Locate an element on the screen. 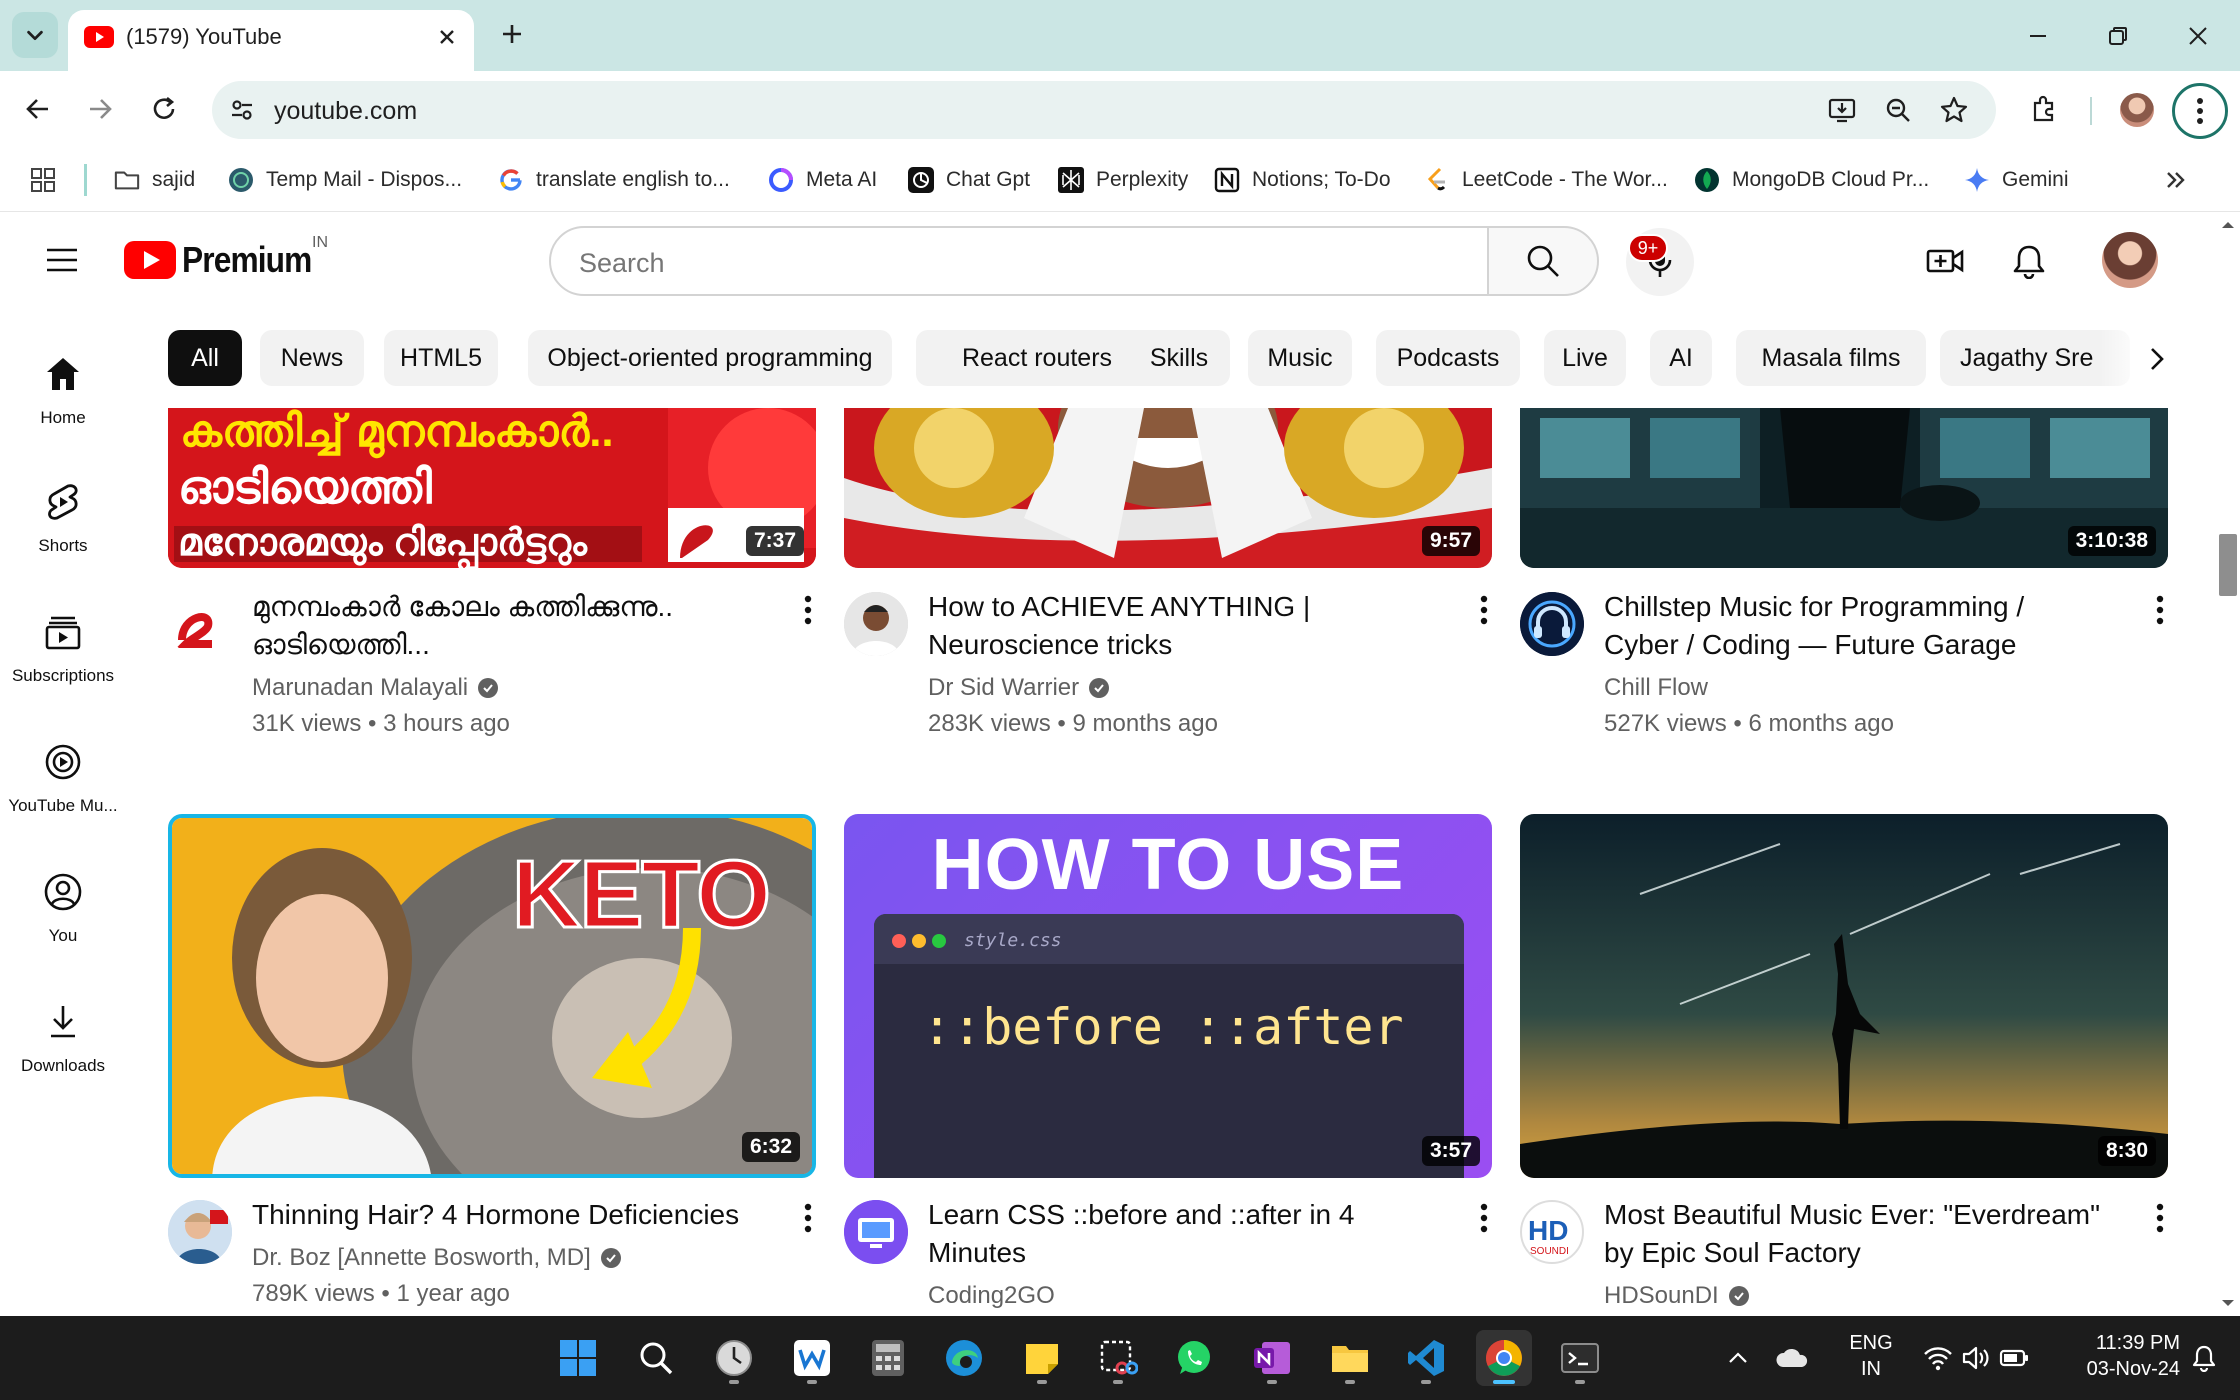 Image resolution: width=2240 pixels, height=1400 pixels. reload-button is located at coordinates (164, 109).